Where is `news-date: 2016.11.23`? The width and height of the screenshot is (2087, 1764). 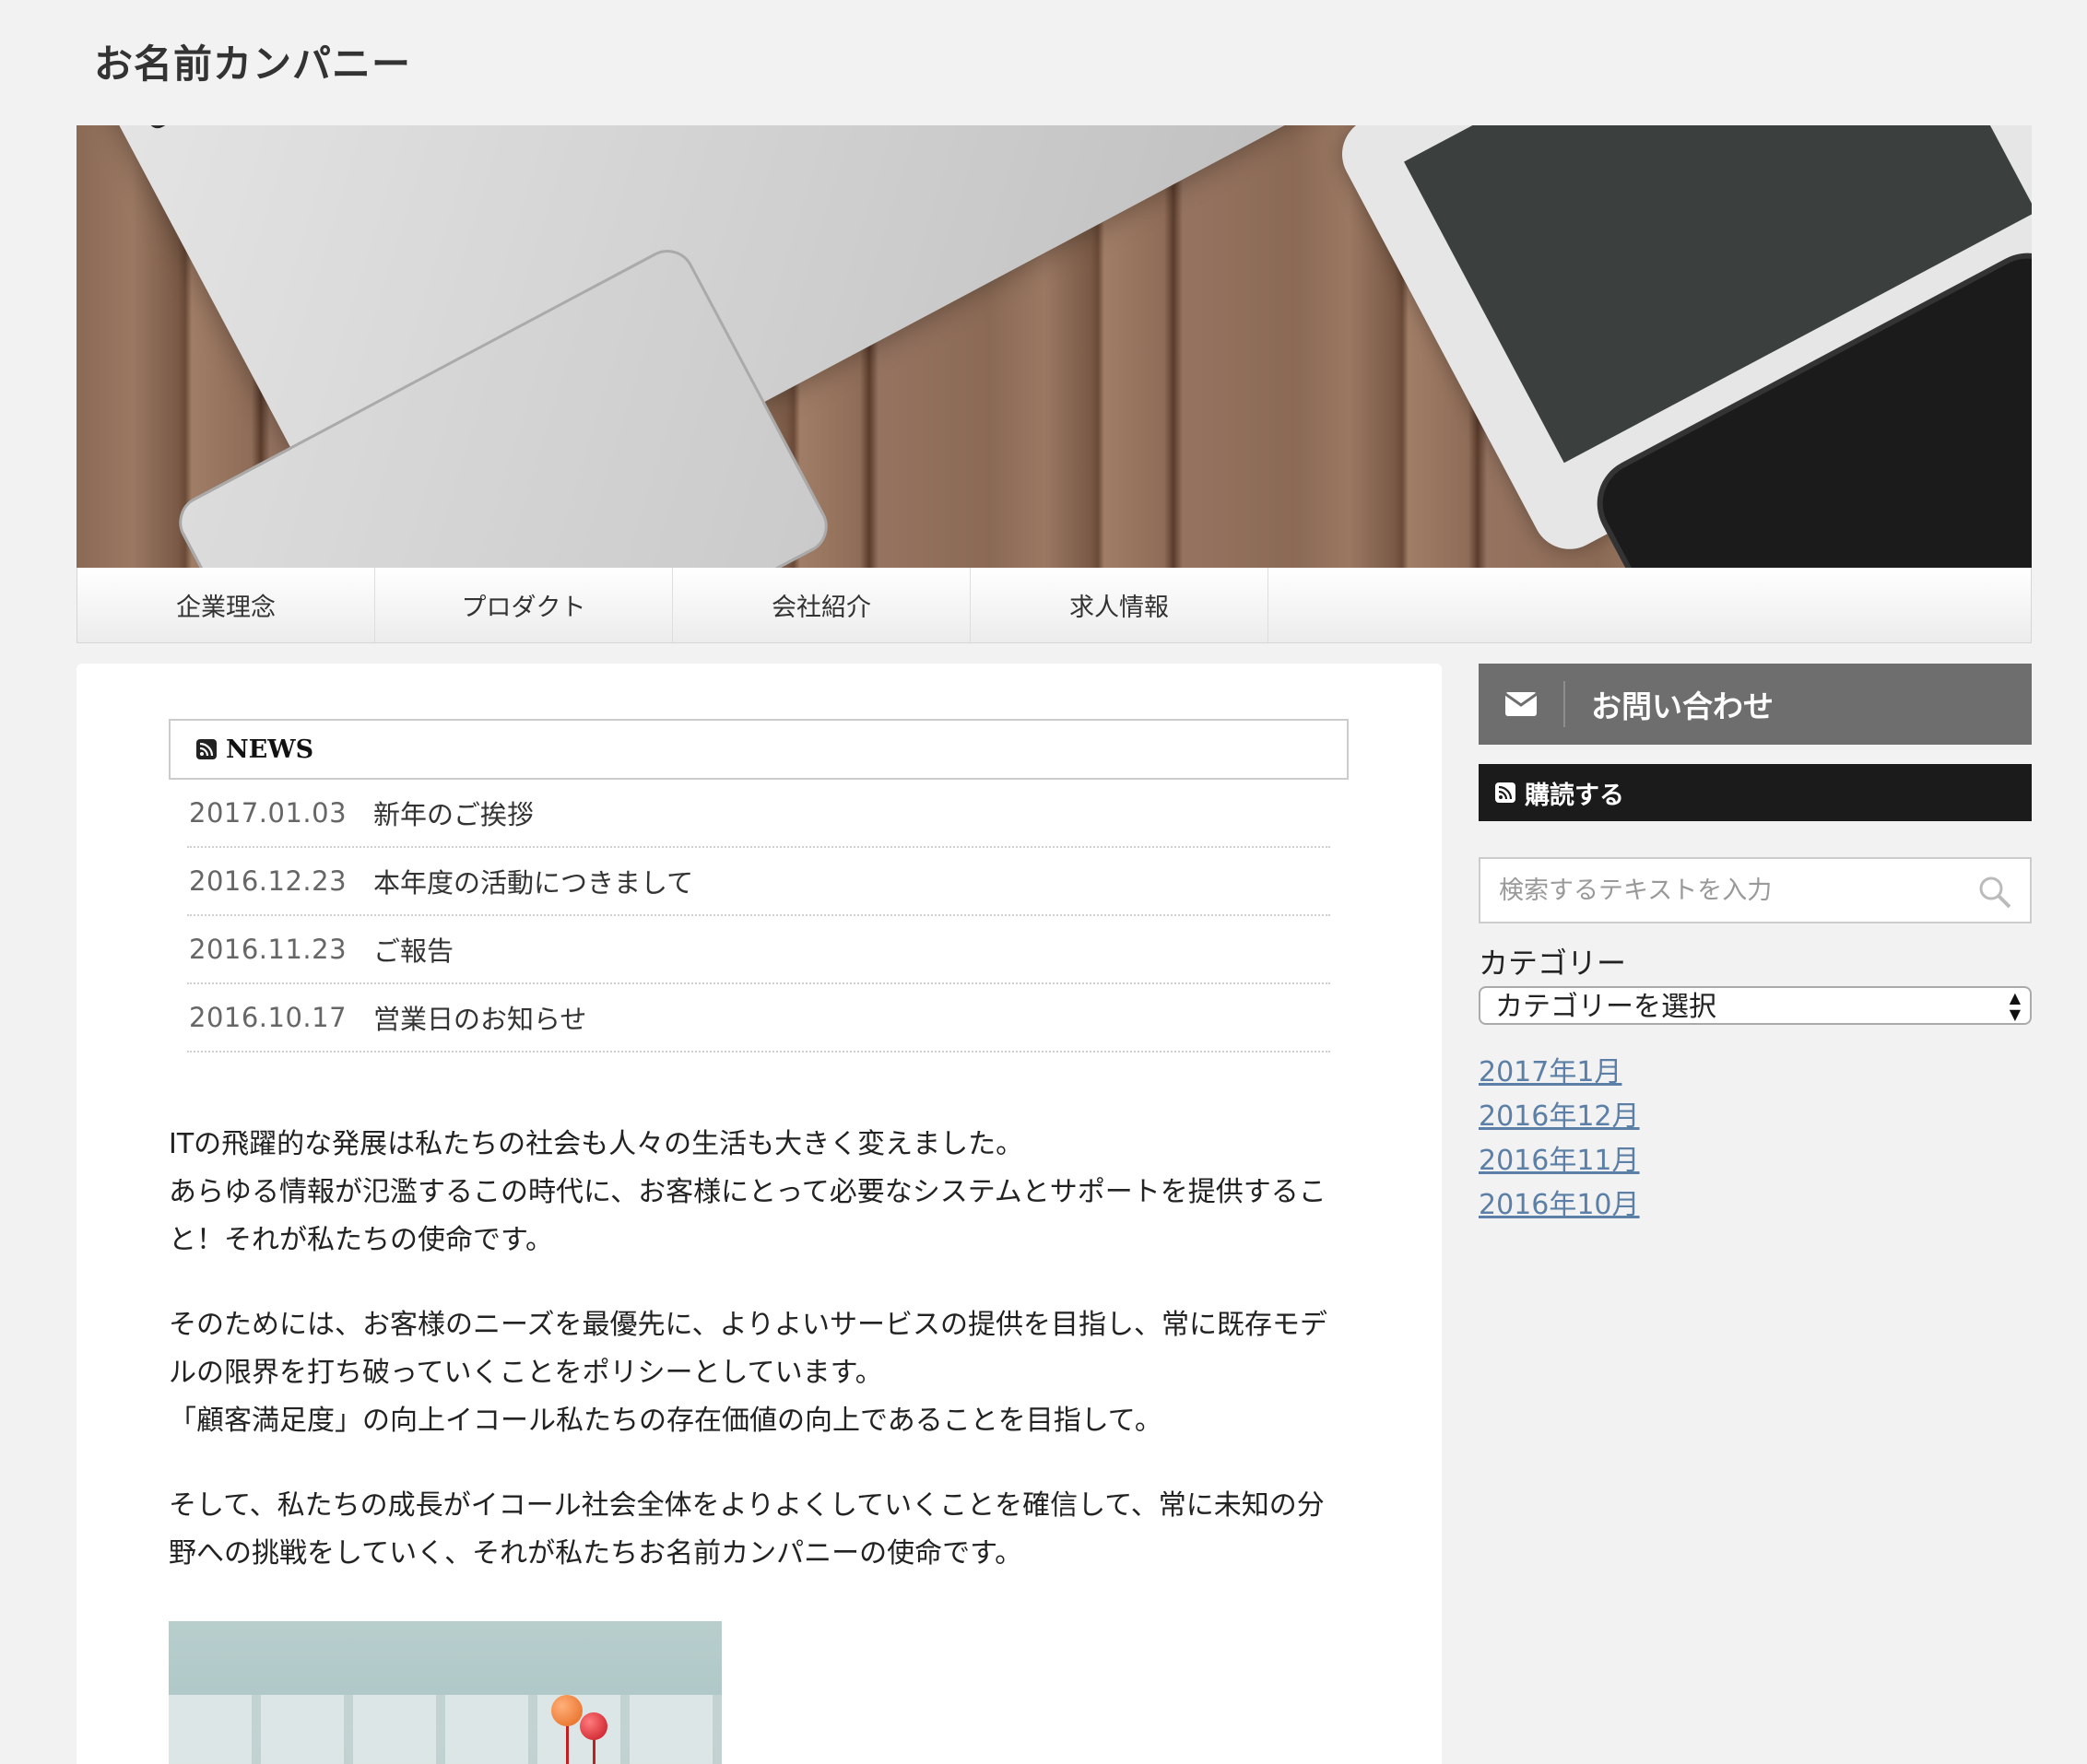 news-date: 2016.11.23 is located at coordinates (268, 949).